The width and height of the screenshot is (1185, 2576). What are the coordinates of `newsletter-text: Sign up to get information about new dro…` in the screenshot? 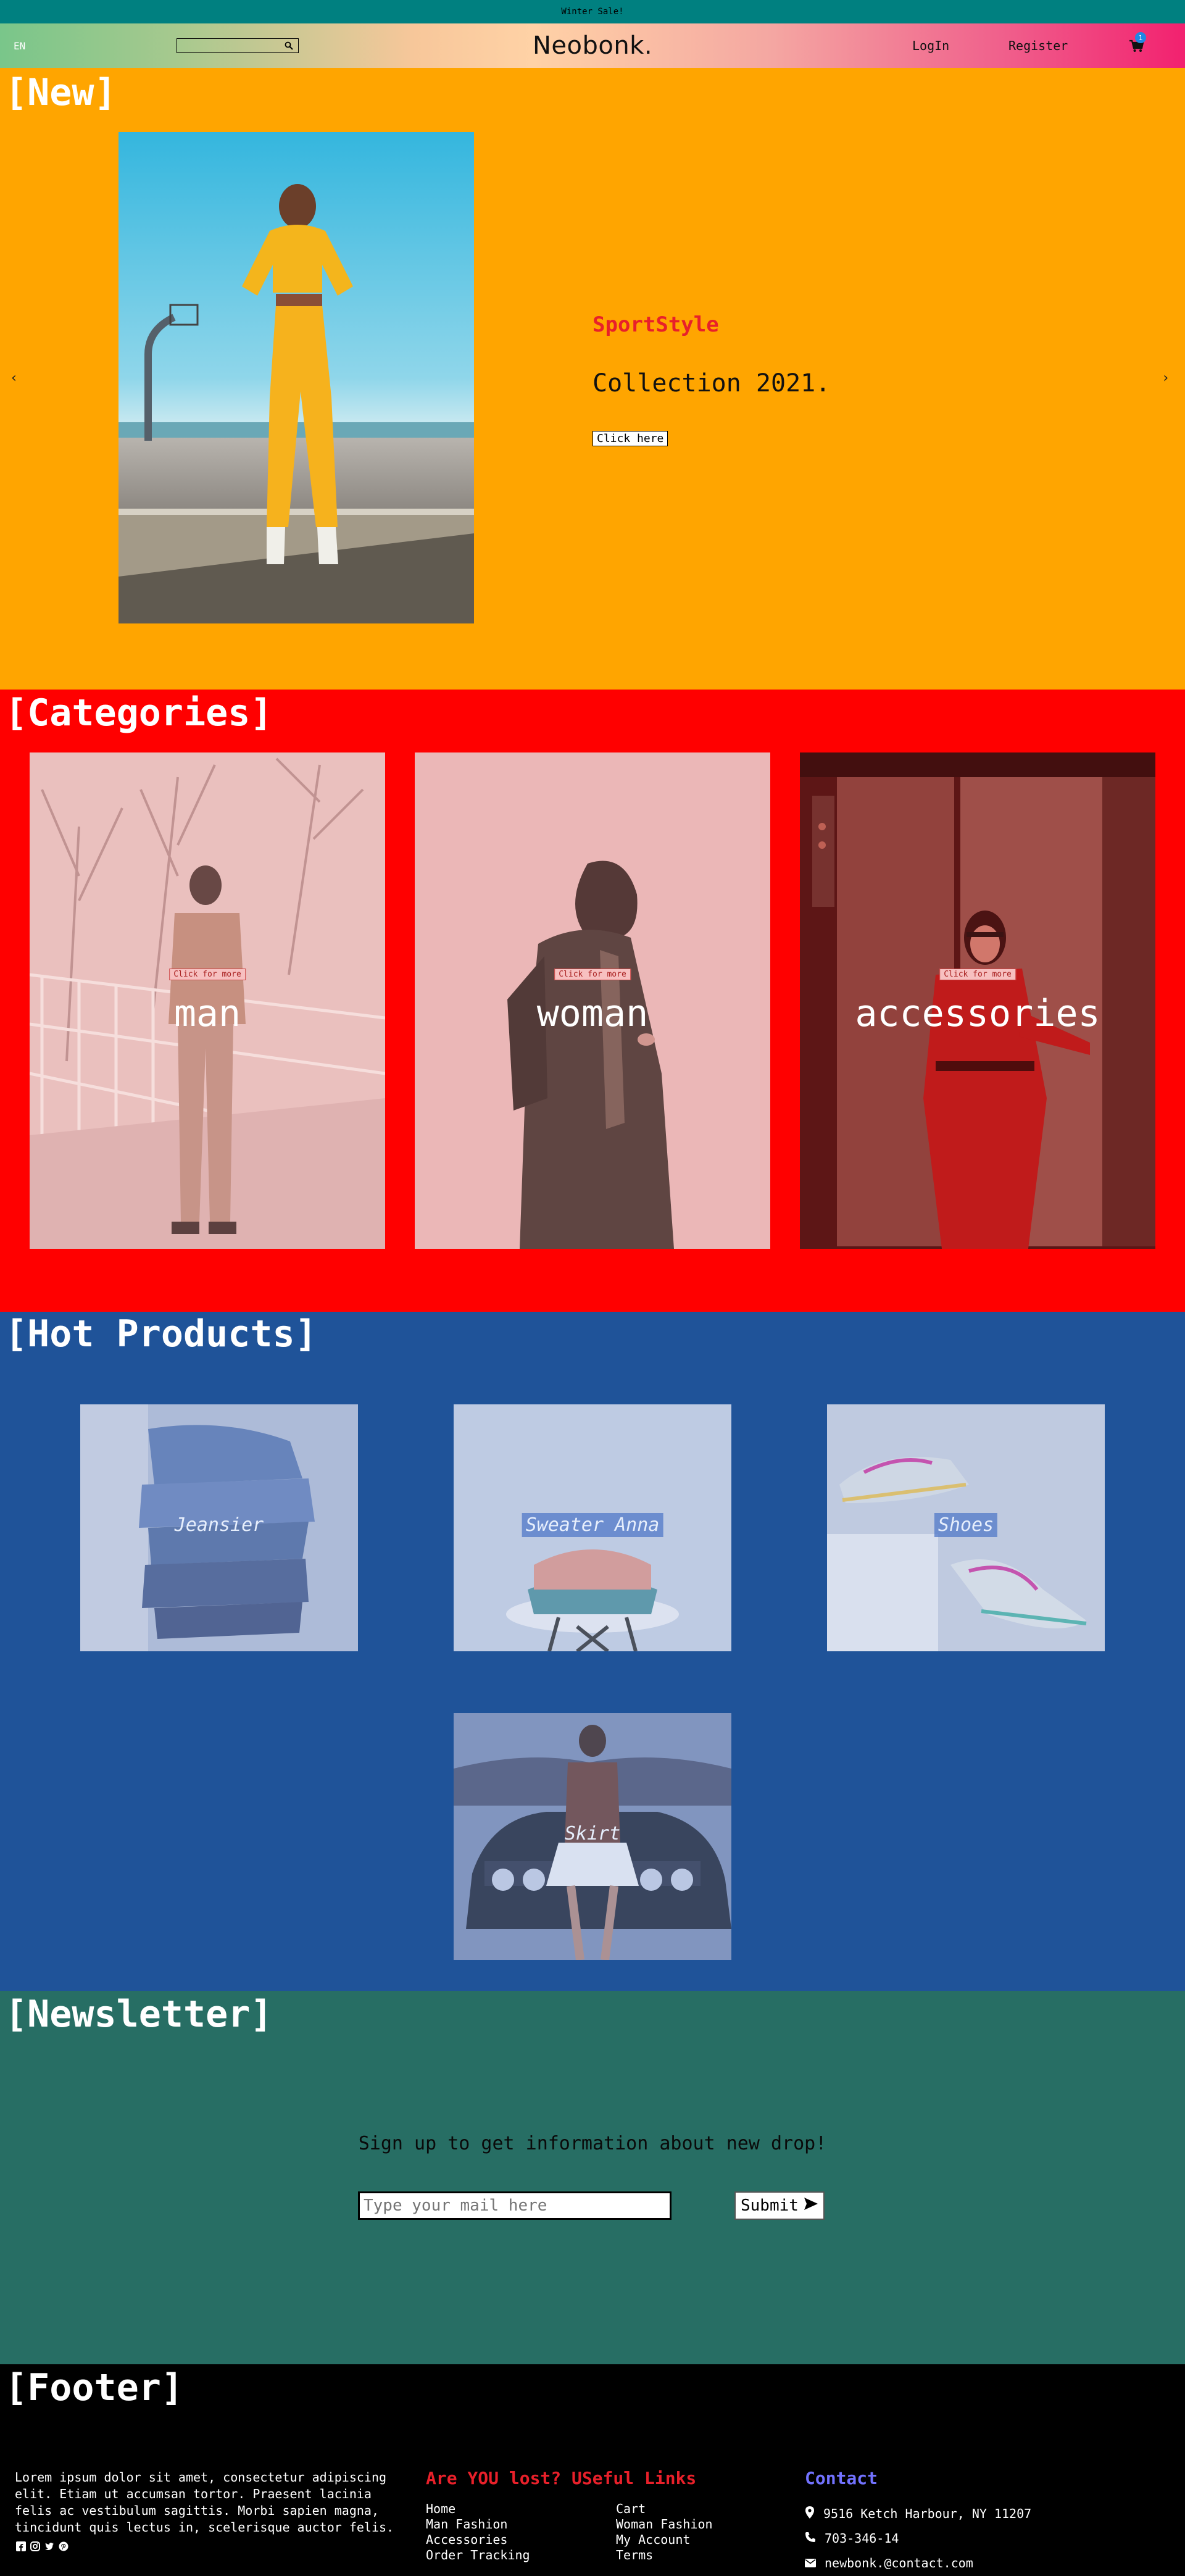 It's located at (592, 2143).